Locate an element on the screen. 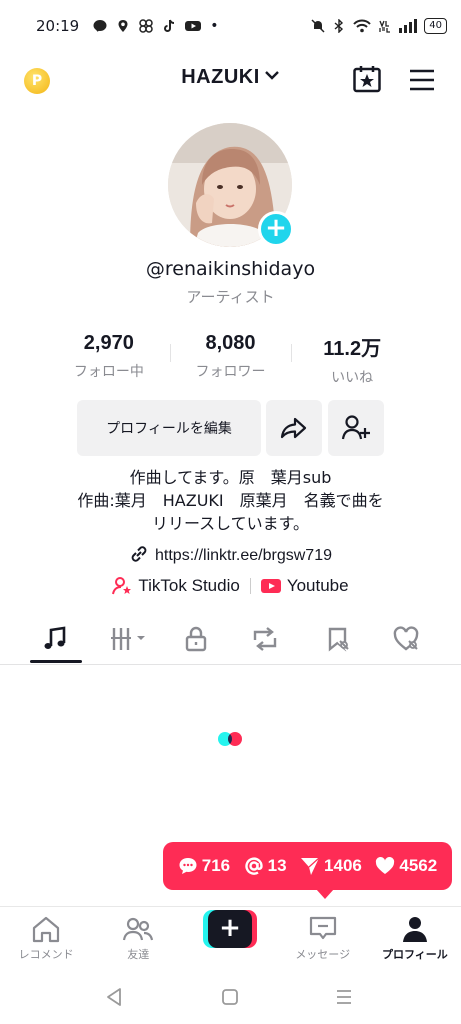  followers-notif-count: 1406 is located at coordinates (343, 865).